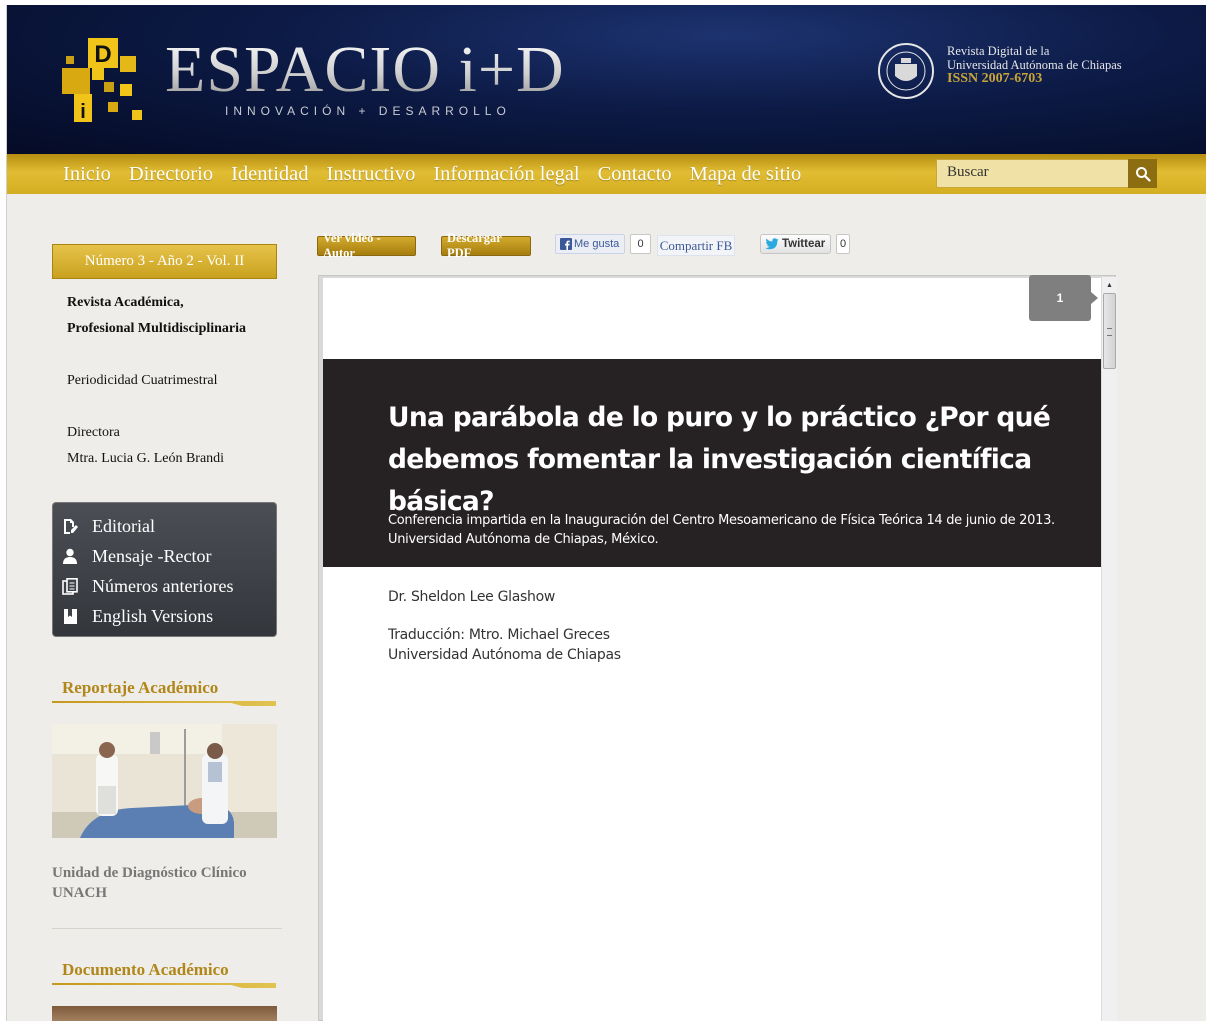 This screenshot has width=1209, height=1021. Describe the element at coordinates (772, 244) in the screenshot. I see `twitter-bird-icon` at that location.